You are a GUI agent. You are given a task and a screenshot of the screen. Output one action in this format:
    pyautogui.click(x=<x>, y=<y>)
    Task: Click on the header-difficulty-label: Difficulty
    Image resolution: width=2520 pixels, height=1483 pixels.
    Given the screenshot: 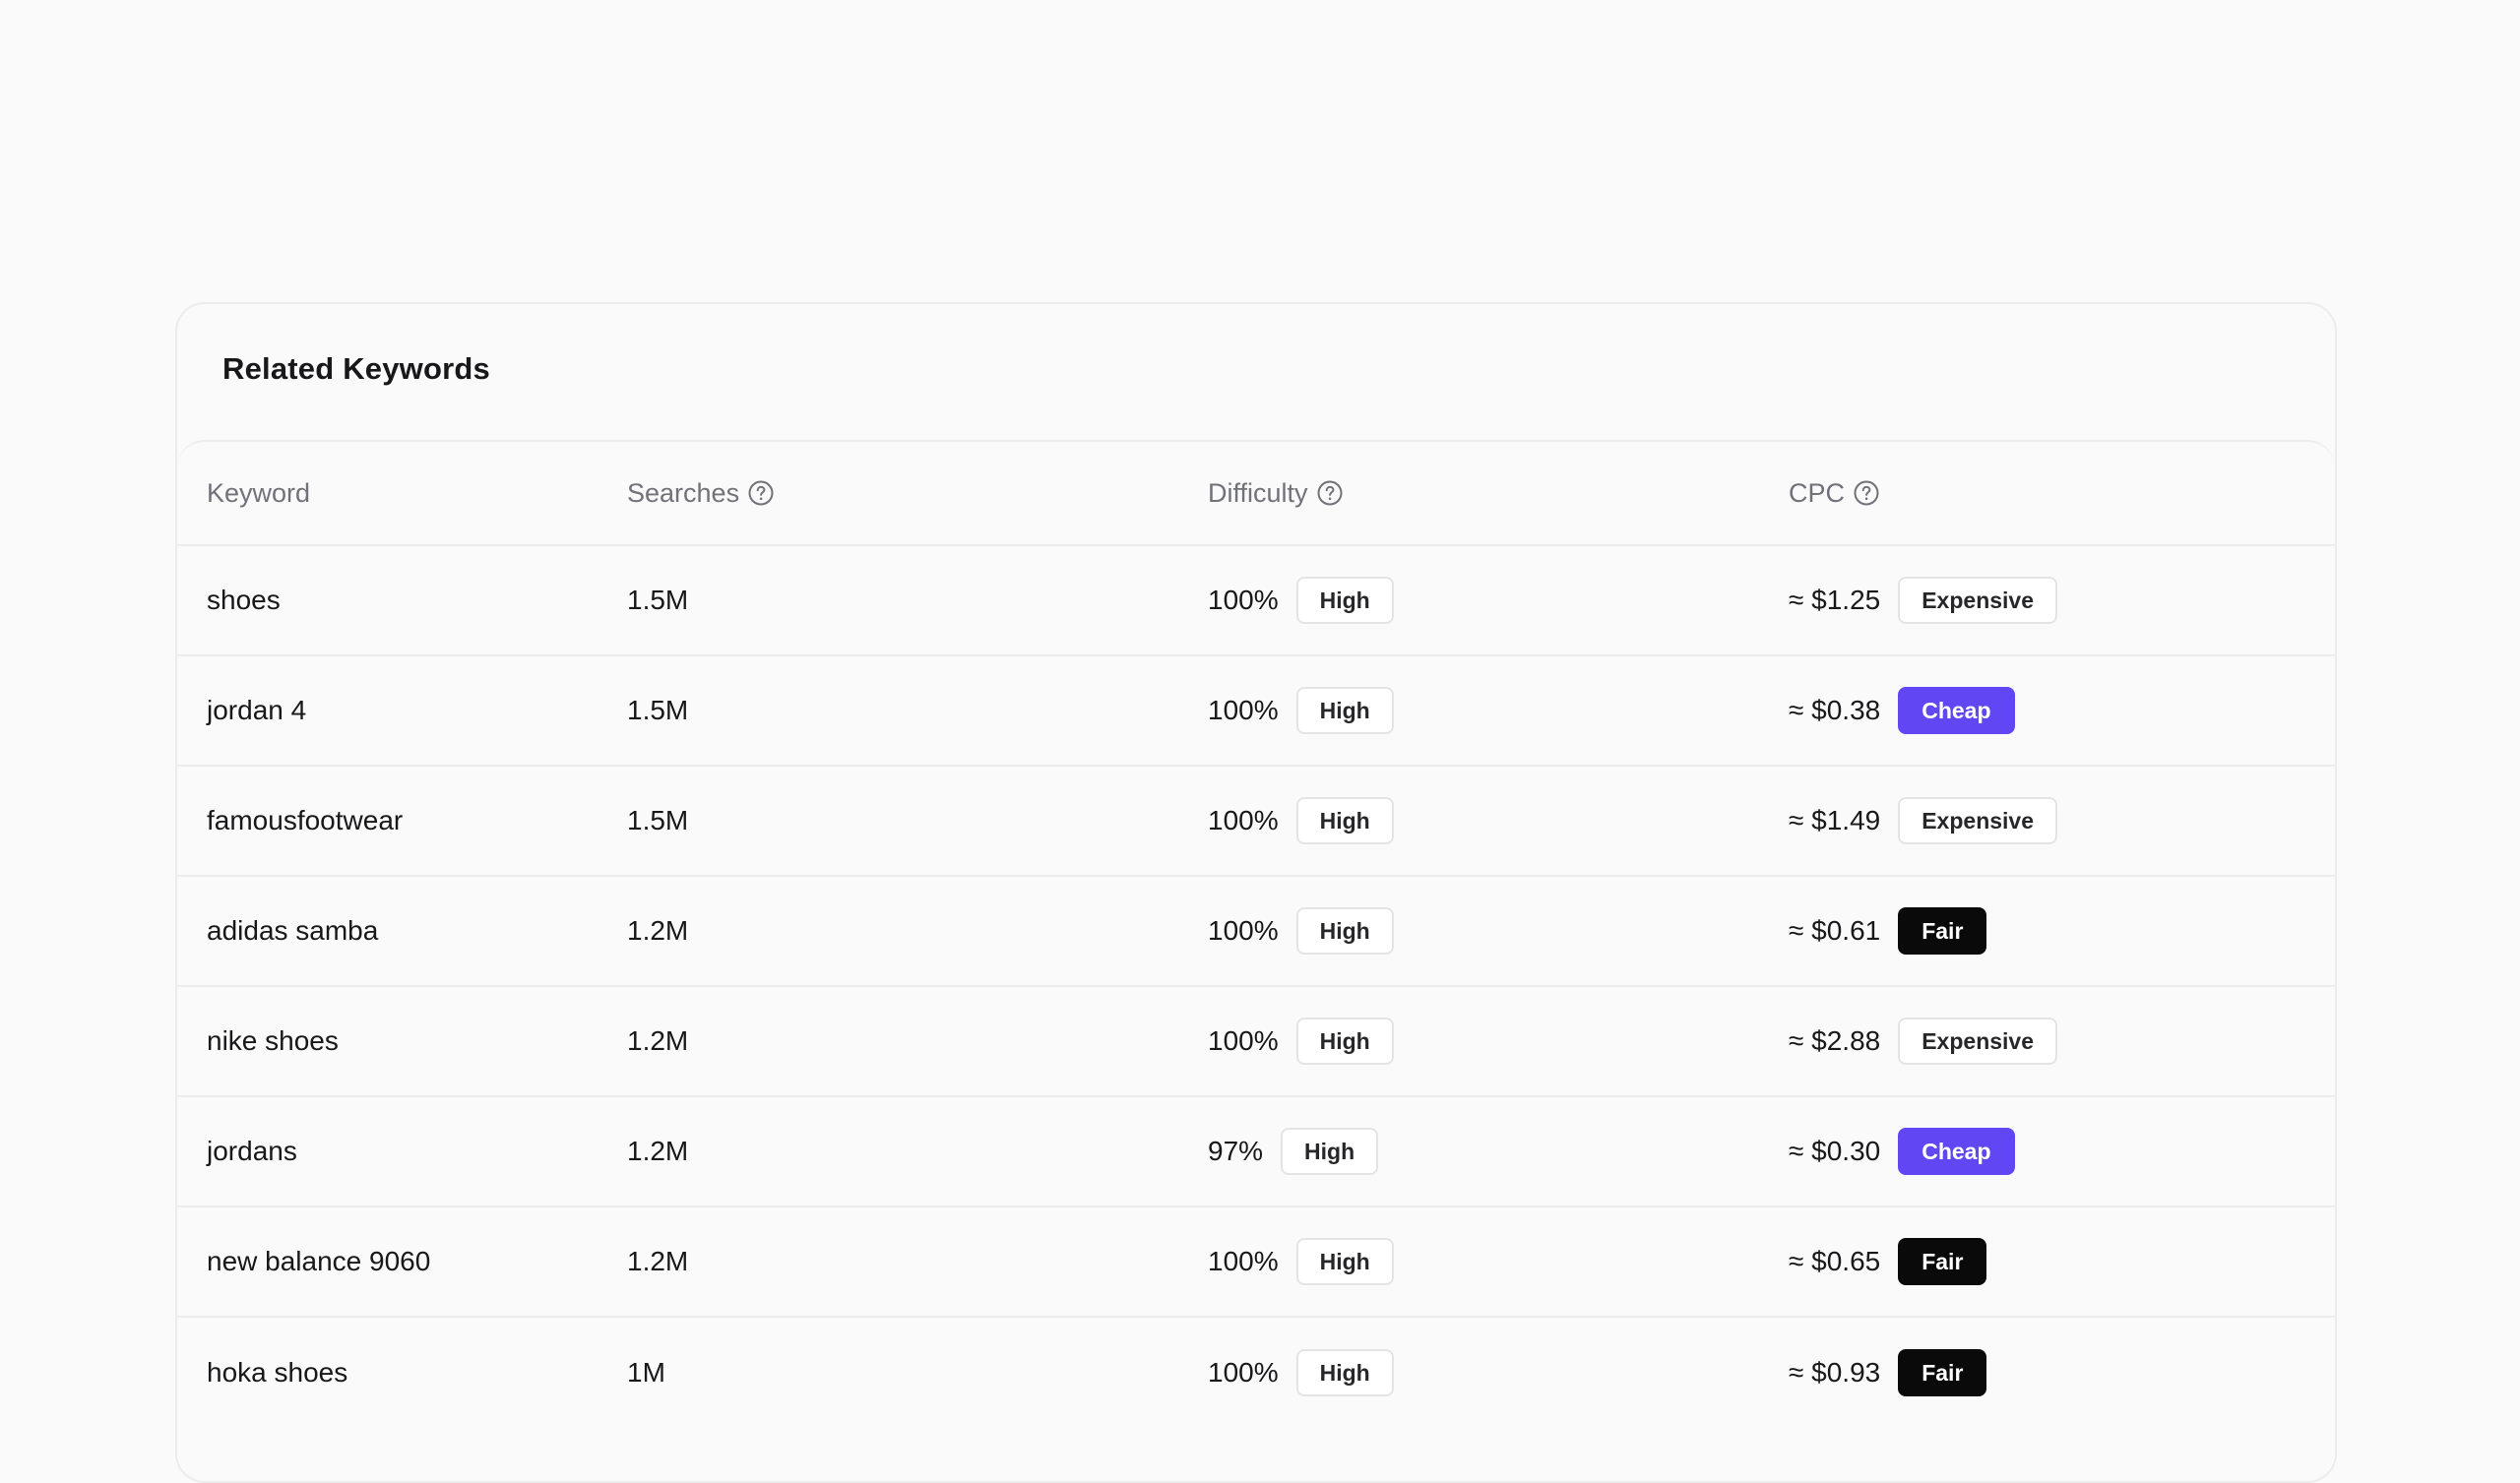 What is the action you would take?
    pyautogui.click(x=1258, y=492)
    